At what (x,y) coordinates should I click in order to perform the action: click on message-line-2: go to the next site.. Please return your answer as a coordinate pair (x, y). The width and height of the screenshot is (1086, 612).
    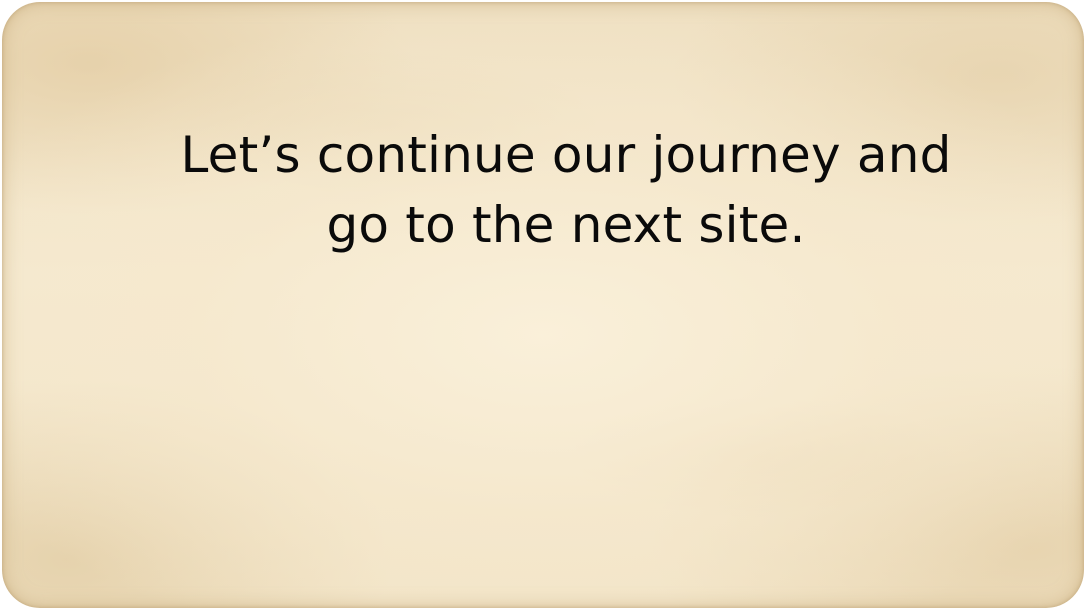
    Looking at the image, I should click on (566, 225).